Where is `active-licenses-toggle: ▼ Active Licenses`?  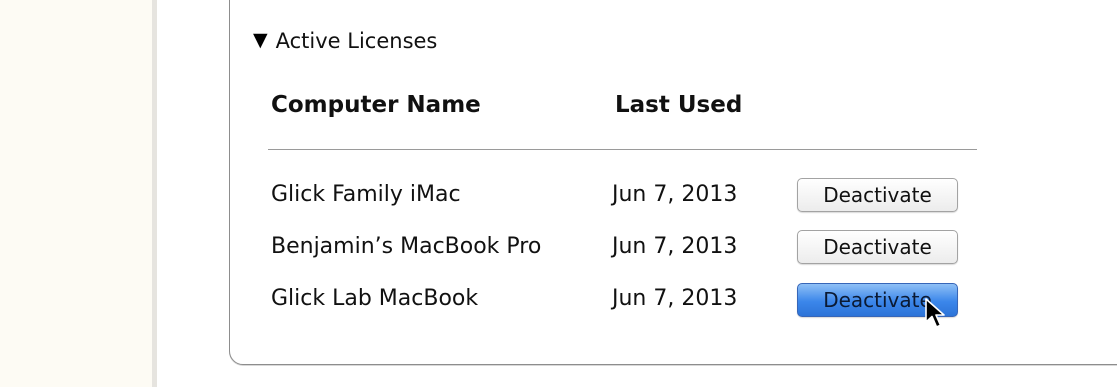 active-licenses-toggle: ▼ Active Licenses is located at coordinates (345, 41).